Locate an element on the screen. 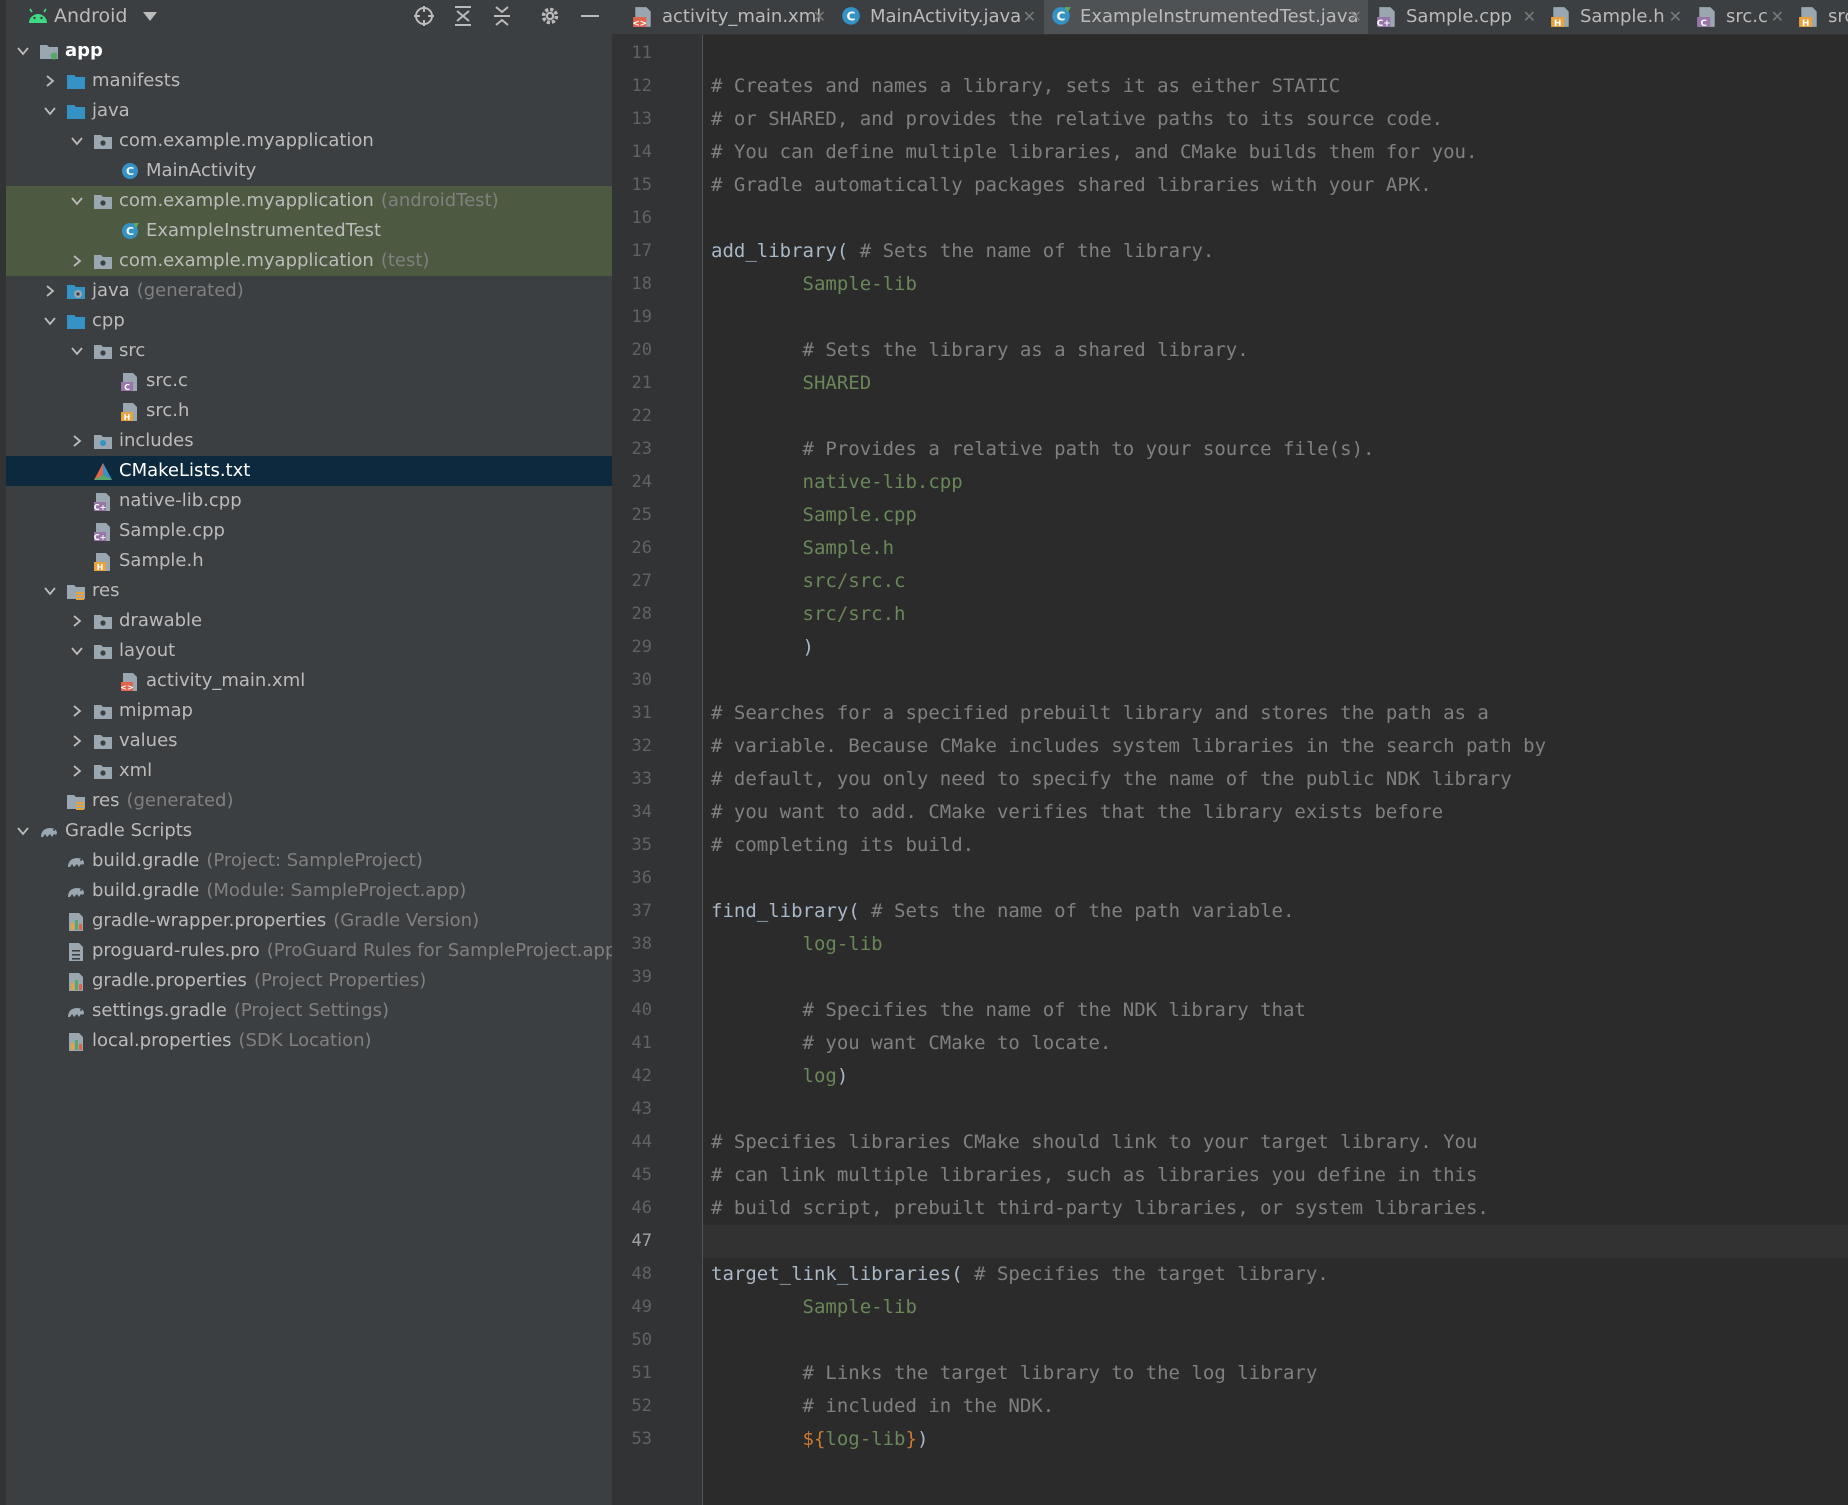  code-line: ${log-lib}) is located at coordinates (1275, 1439).